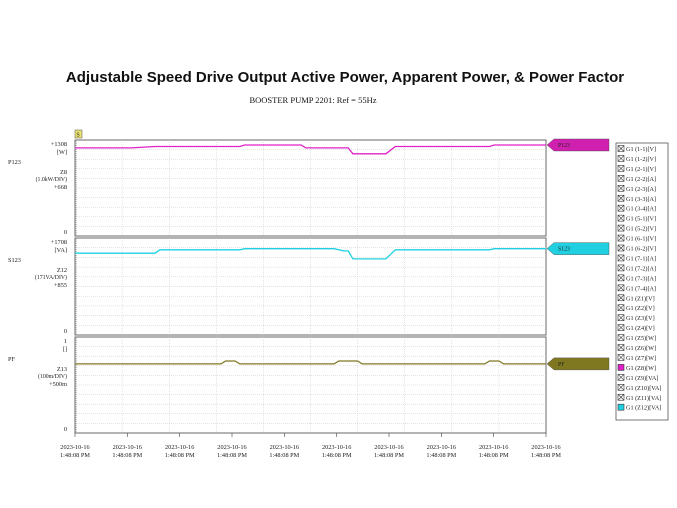 This screenshot has height=508, width=677. What do you see at coordinates (58, 384) in the screenshot?
I see `y-mid-label: +500m` at bounding box center [58, 384].